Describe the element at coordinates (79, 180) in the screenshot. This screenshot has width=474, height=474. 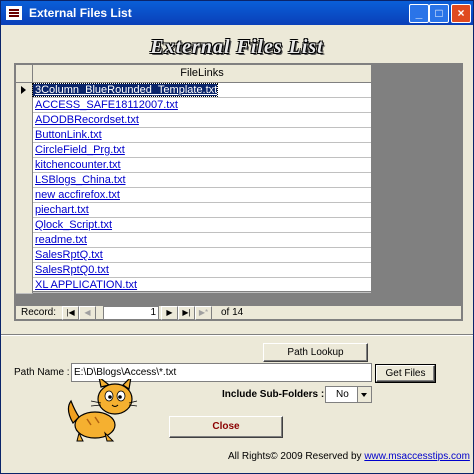
I see `file-link: LSBlogs_China.txt` at that location.